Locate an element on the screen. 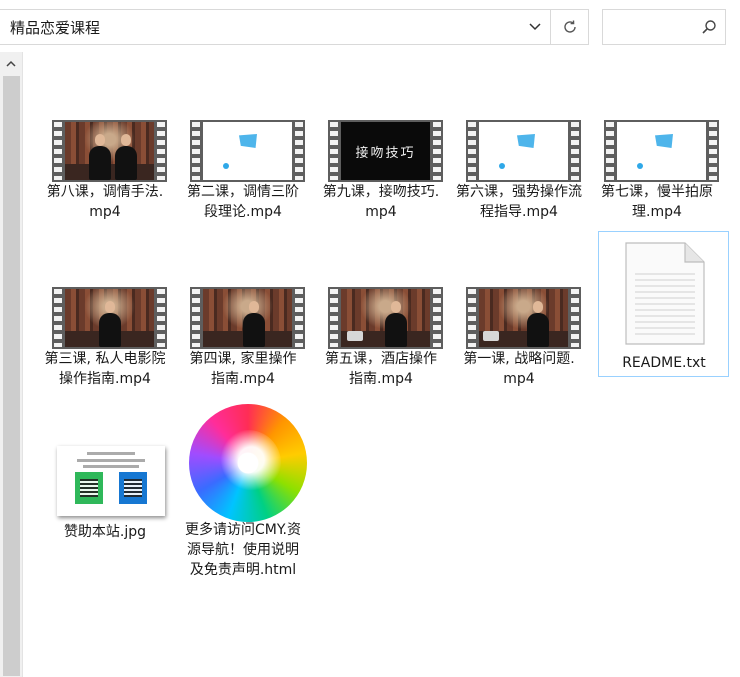 This screenshot has width=740, height=677. explorer-toolbar: 精品恋爱课程 is located at coordinates (370, 28).